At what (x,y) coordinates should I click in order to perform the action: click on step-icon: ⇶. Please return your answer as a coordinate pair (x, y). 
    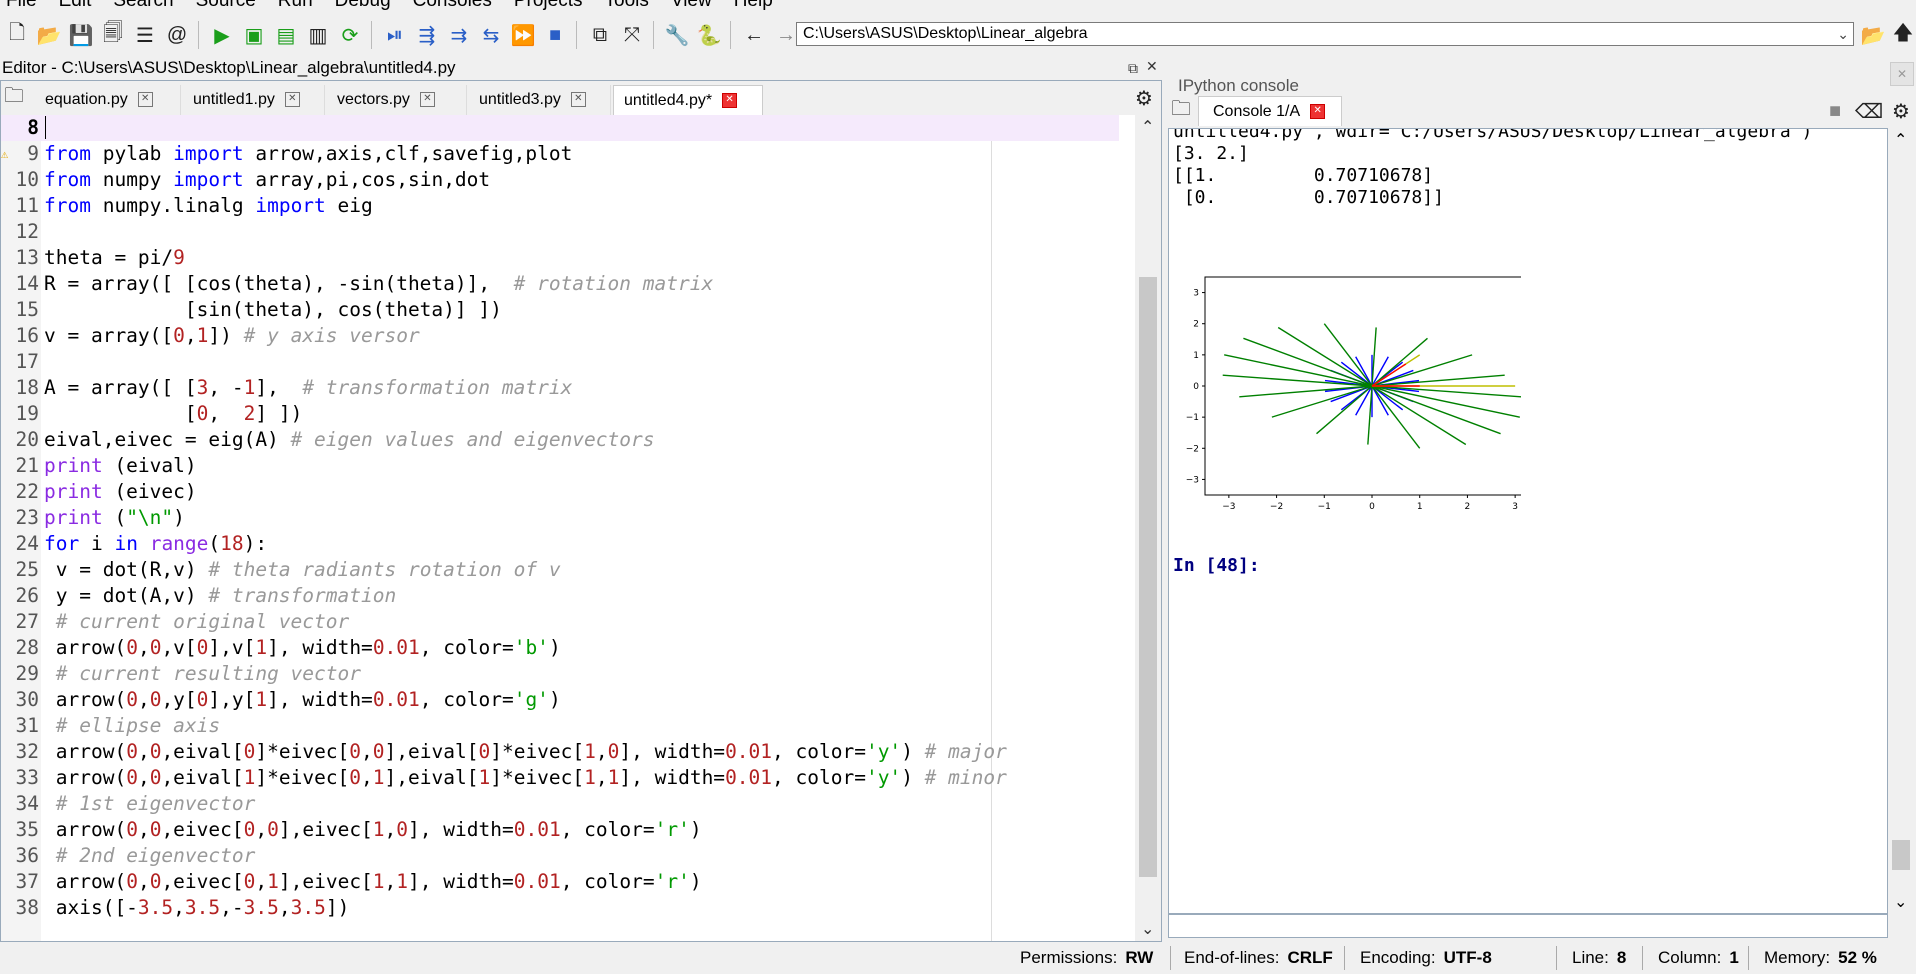
    Looking at the image, I should click on (427, 35).